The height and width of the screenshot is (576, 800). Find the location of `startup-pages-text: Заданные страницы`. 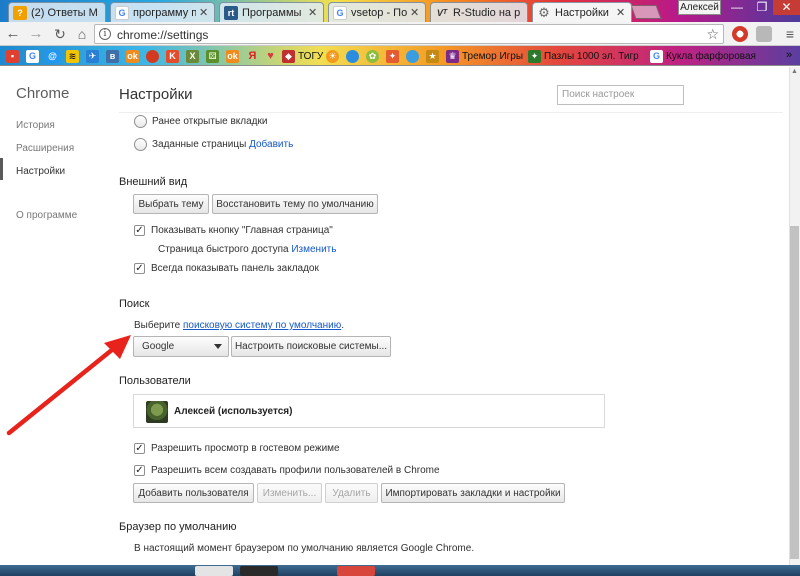

startup-pages-text: Заданные страницы is located at coordinates (199, 144).